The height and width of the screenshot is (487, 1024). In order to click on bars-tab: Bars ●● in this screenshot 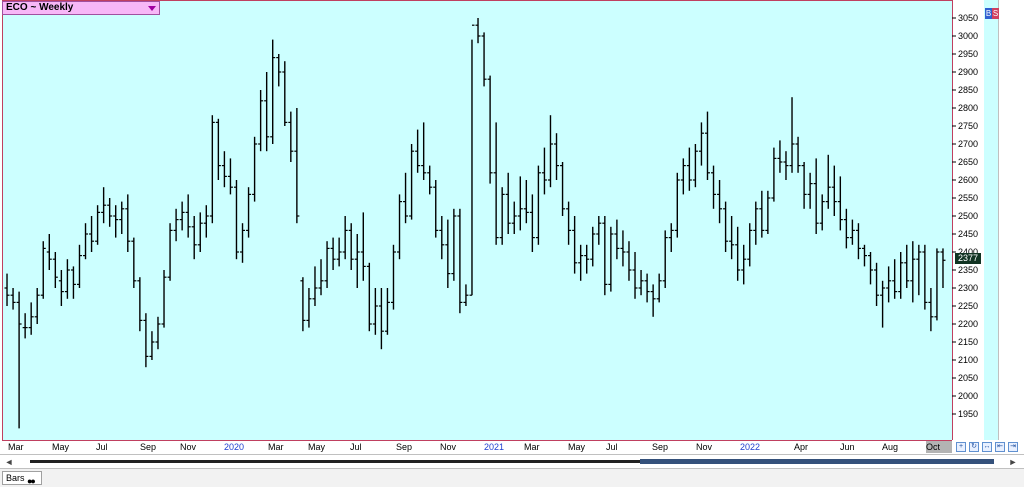, I will do `click(22, 478)`.